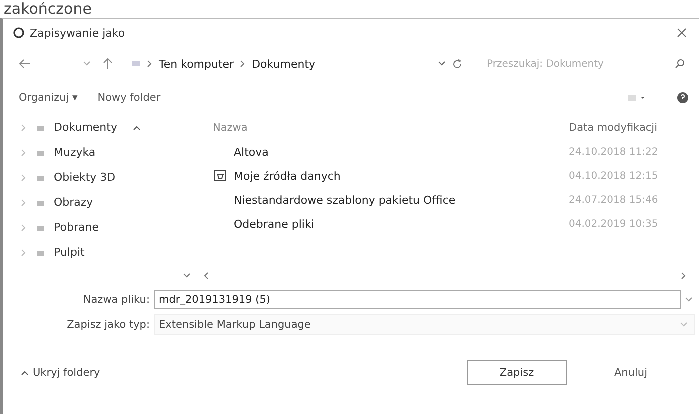 The image size is (699, 414). What do you see at coordinates (19, 33) in the screenshot?
I see `app-icon` at bounding box center [19, 33].